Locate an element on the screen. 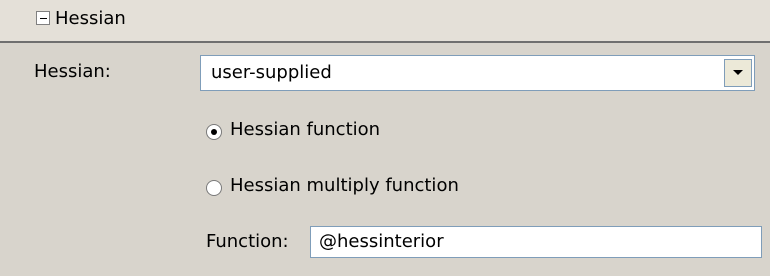  function-label: Function: is located at coordinates (247, 241).